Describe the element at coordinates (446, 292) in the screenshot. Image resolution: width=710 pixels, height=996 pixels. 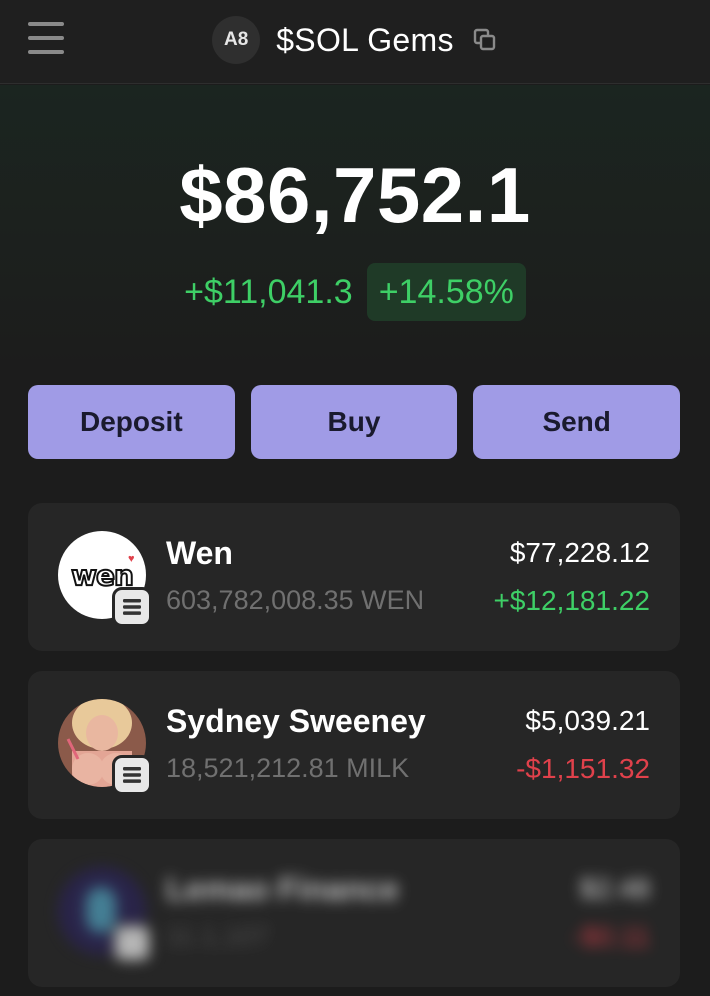
I see `change-percent-badge: +14.58%` at that location.